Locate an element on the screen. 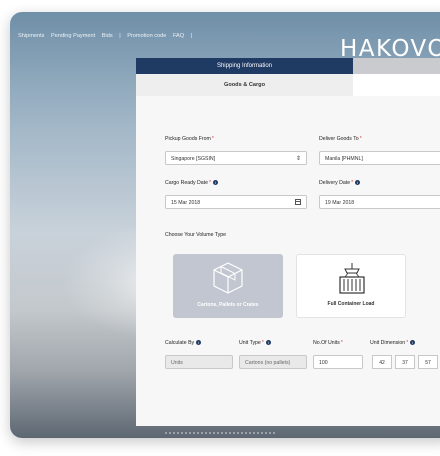 The width and height of the screenshot is (440, 456). unit-type-label: Unit Type* i is located at coordinates (255, 343).